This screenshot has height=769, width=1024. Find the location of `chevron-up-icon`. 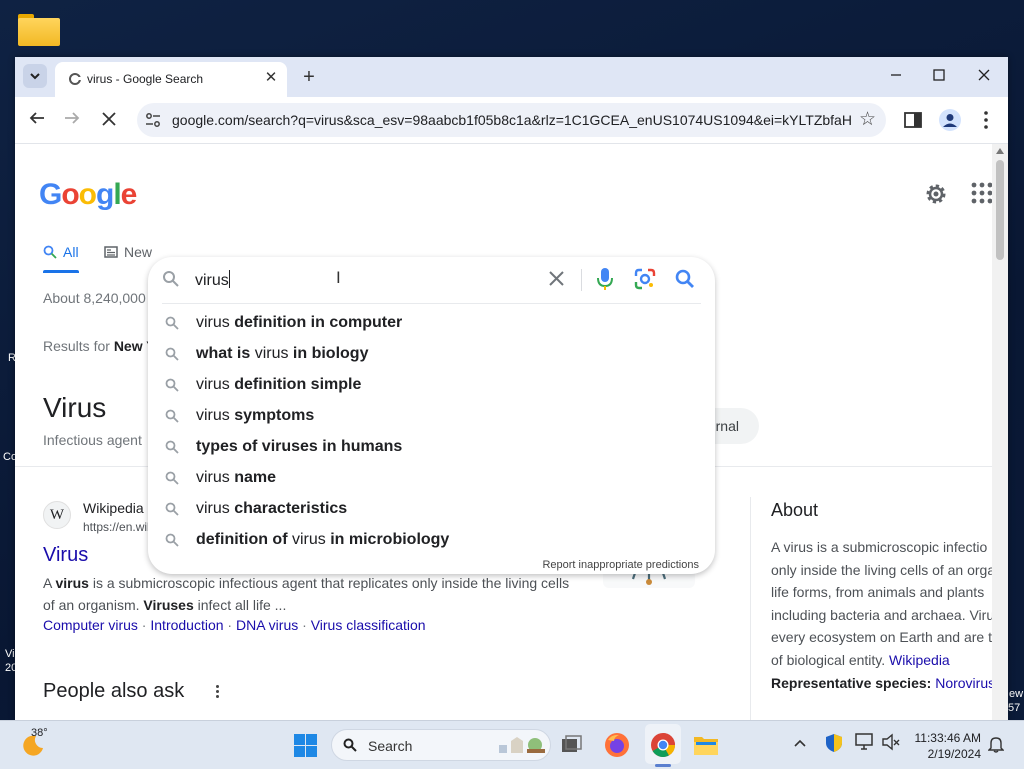

chevron-up-icon is located at coordinates (800, 743).